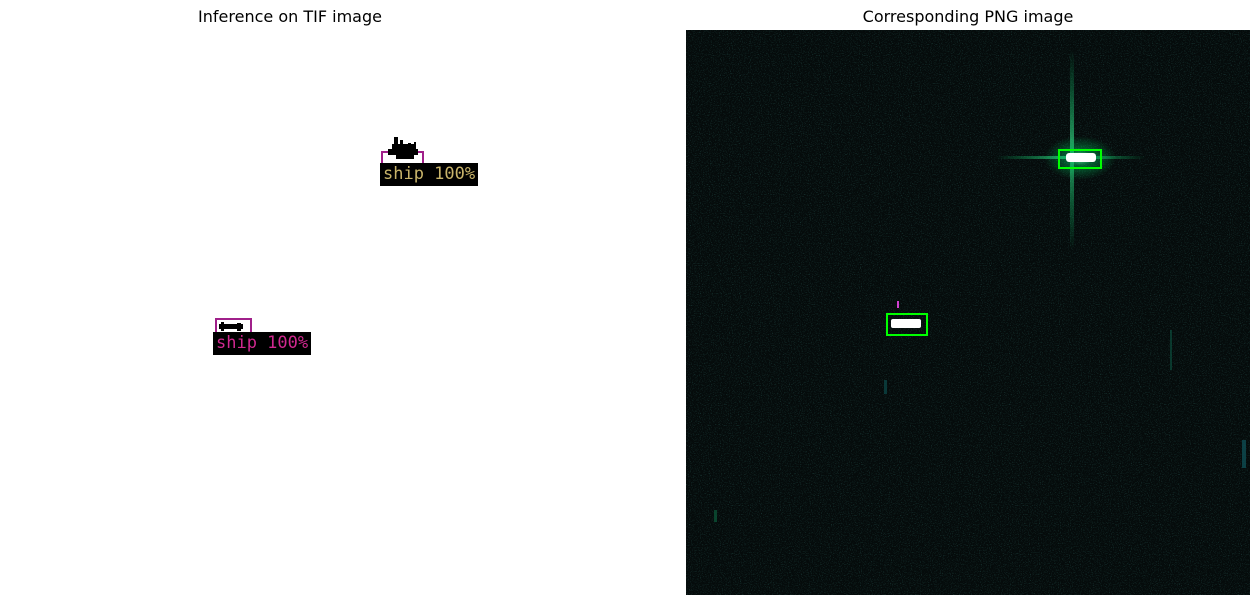  I want to click on detection-label-1: ship 100%, so click(429, 174).